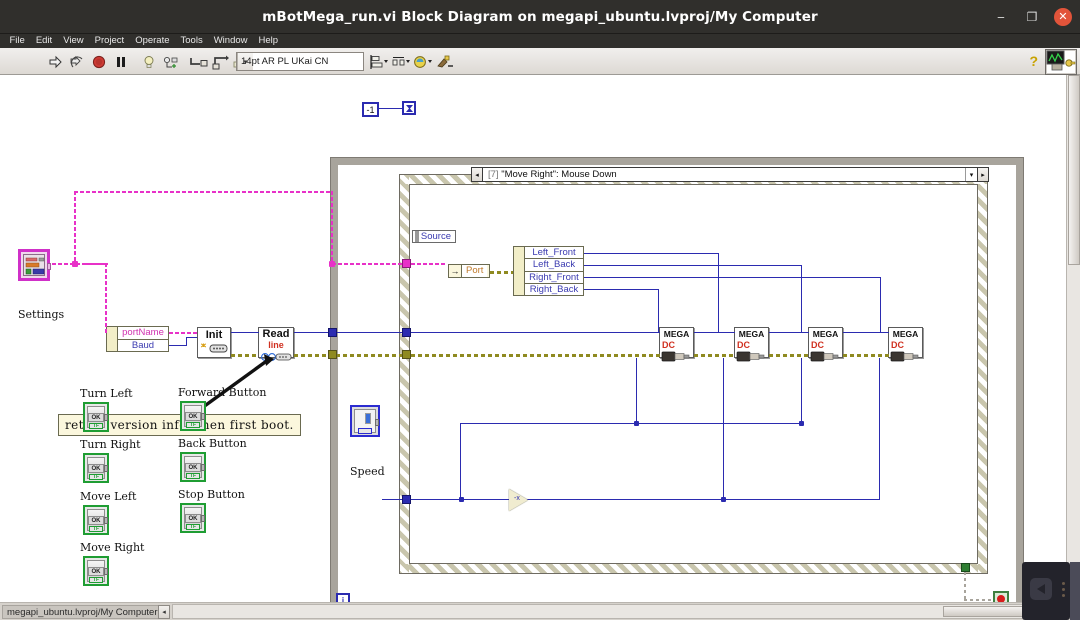 Image resolution: width=1080 pixels, height=620 pixels. I want to click on wire-init-to-read, so click(245, 333).